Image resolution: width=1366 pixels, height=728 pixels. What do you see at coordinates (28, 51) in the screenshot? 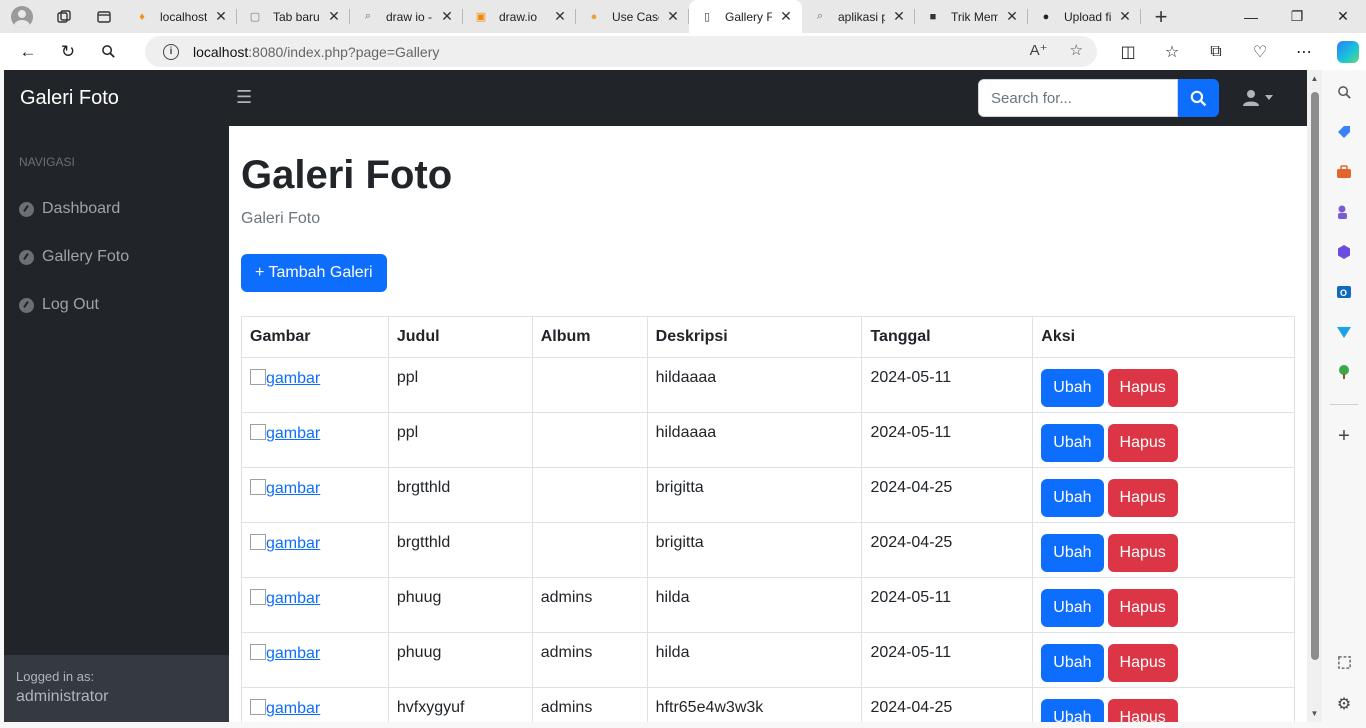
I see `back-button: ←` at bounding box center [28, 51].